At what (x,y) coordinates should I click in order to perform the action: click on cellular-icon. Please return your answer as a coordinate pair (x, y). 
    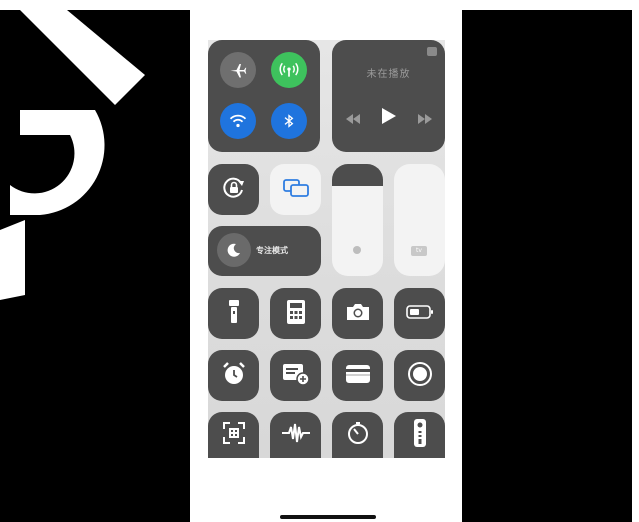
    Looking at the image, I should click on (289, 70).